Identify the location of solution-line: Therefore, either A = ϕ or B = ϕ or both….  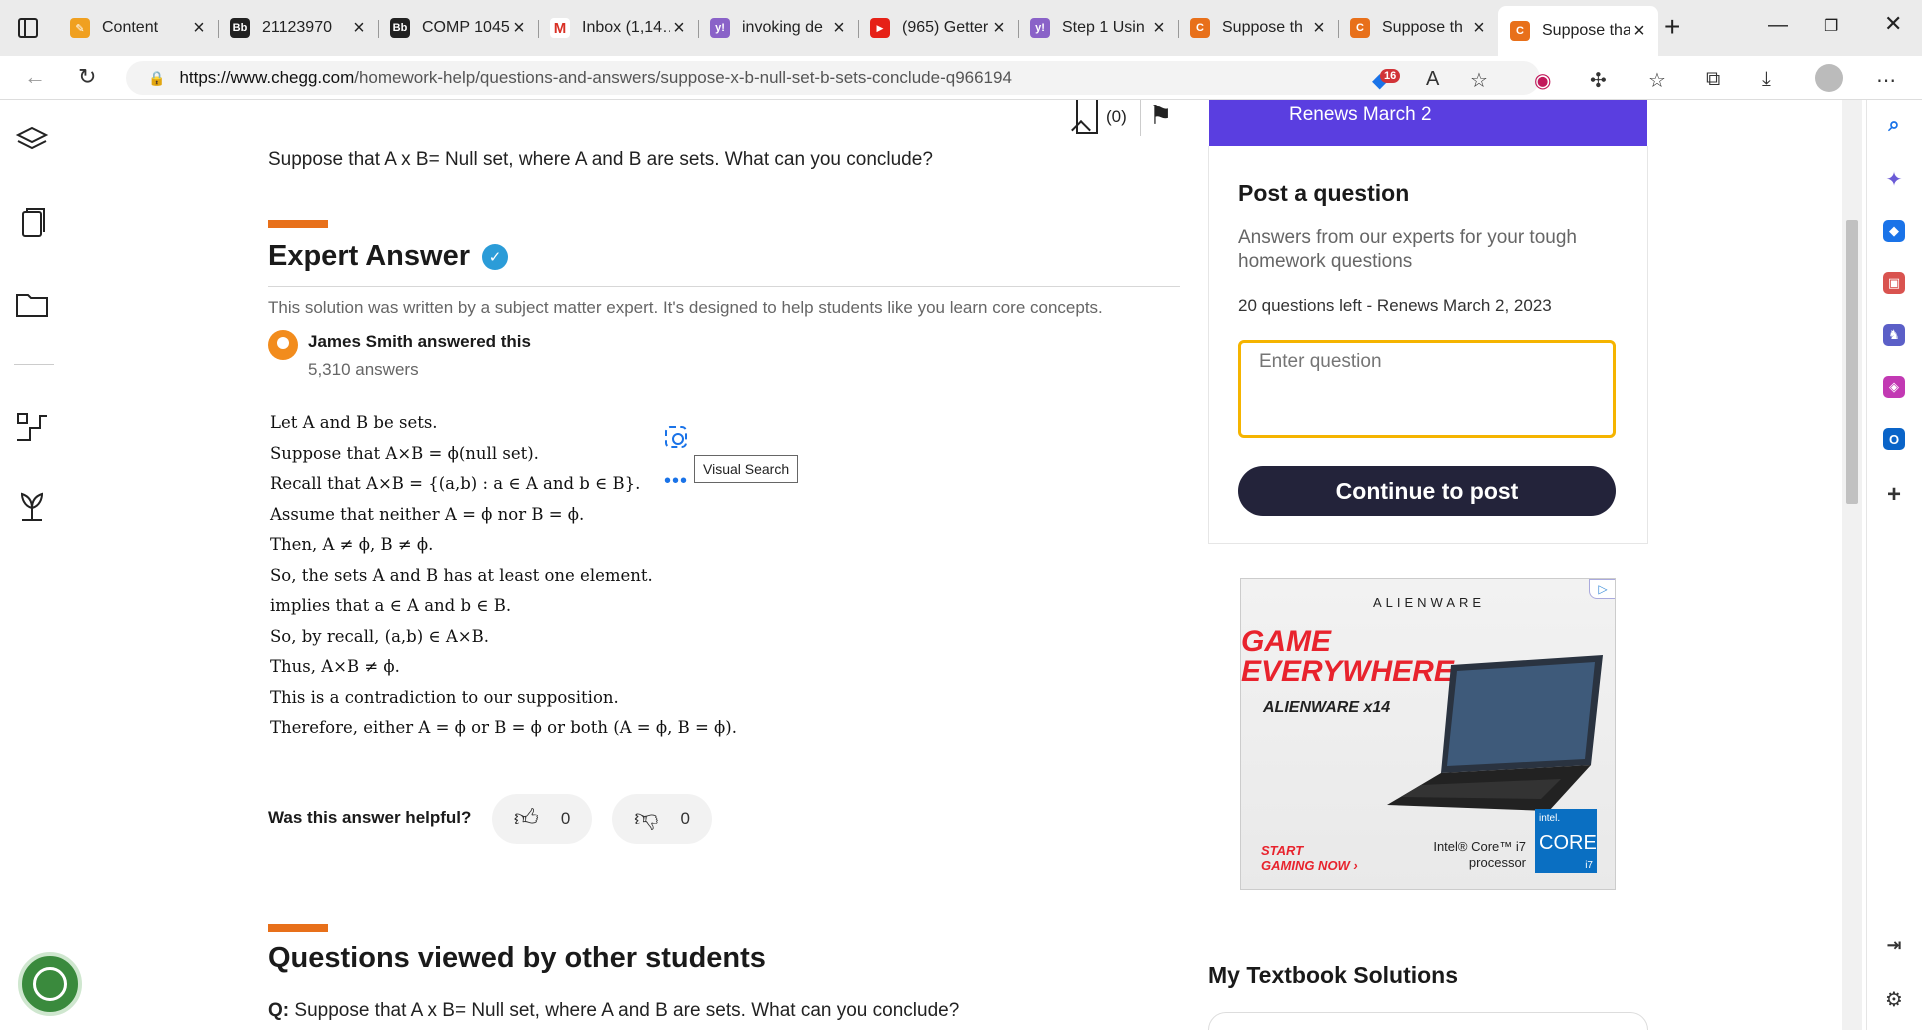
(503, 727).